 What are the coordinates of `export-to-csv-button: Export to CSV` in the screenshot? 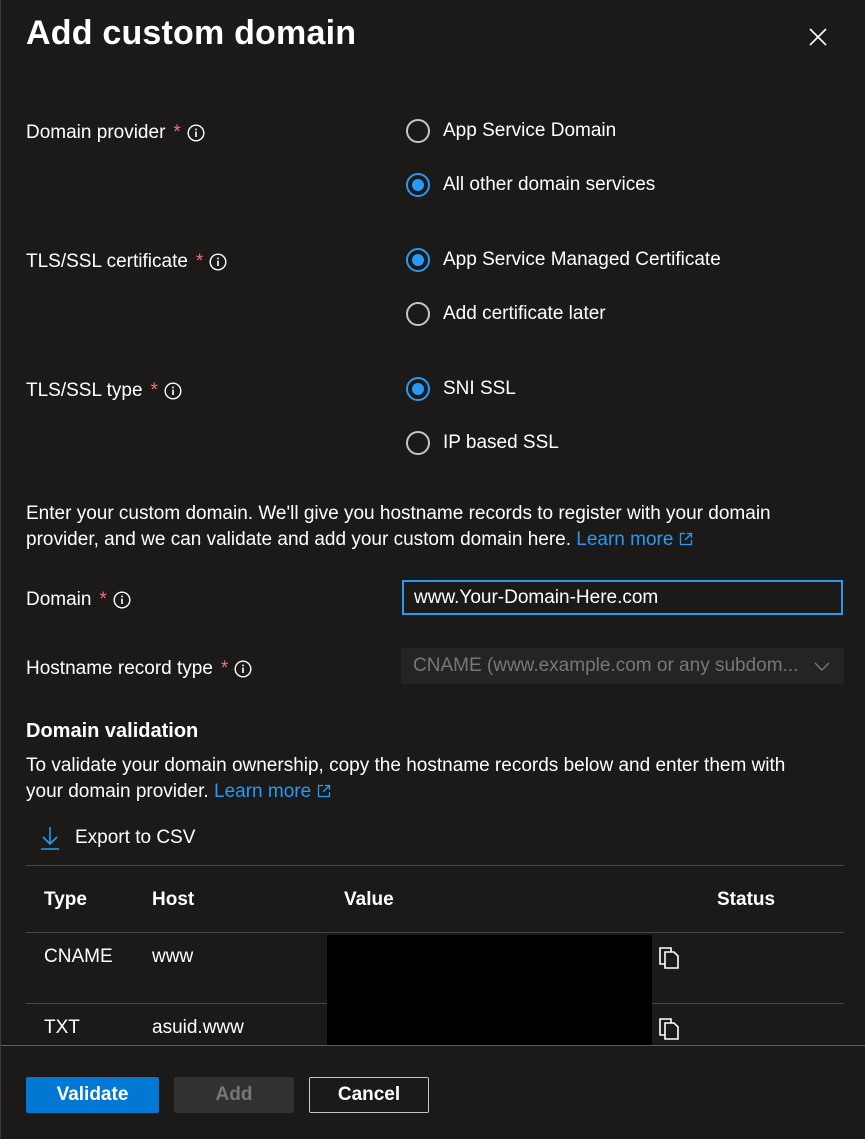 It's located at (117, 838).